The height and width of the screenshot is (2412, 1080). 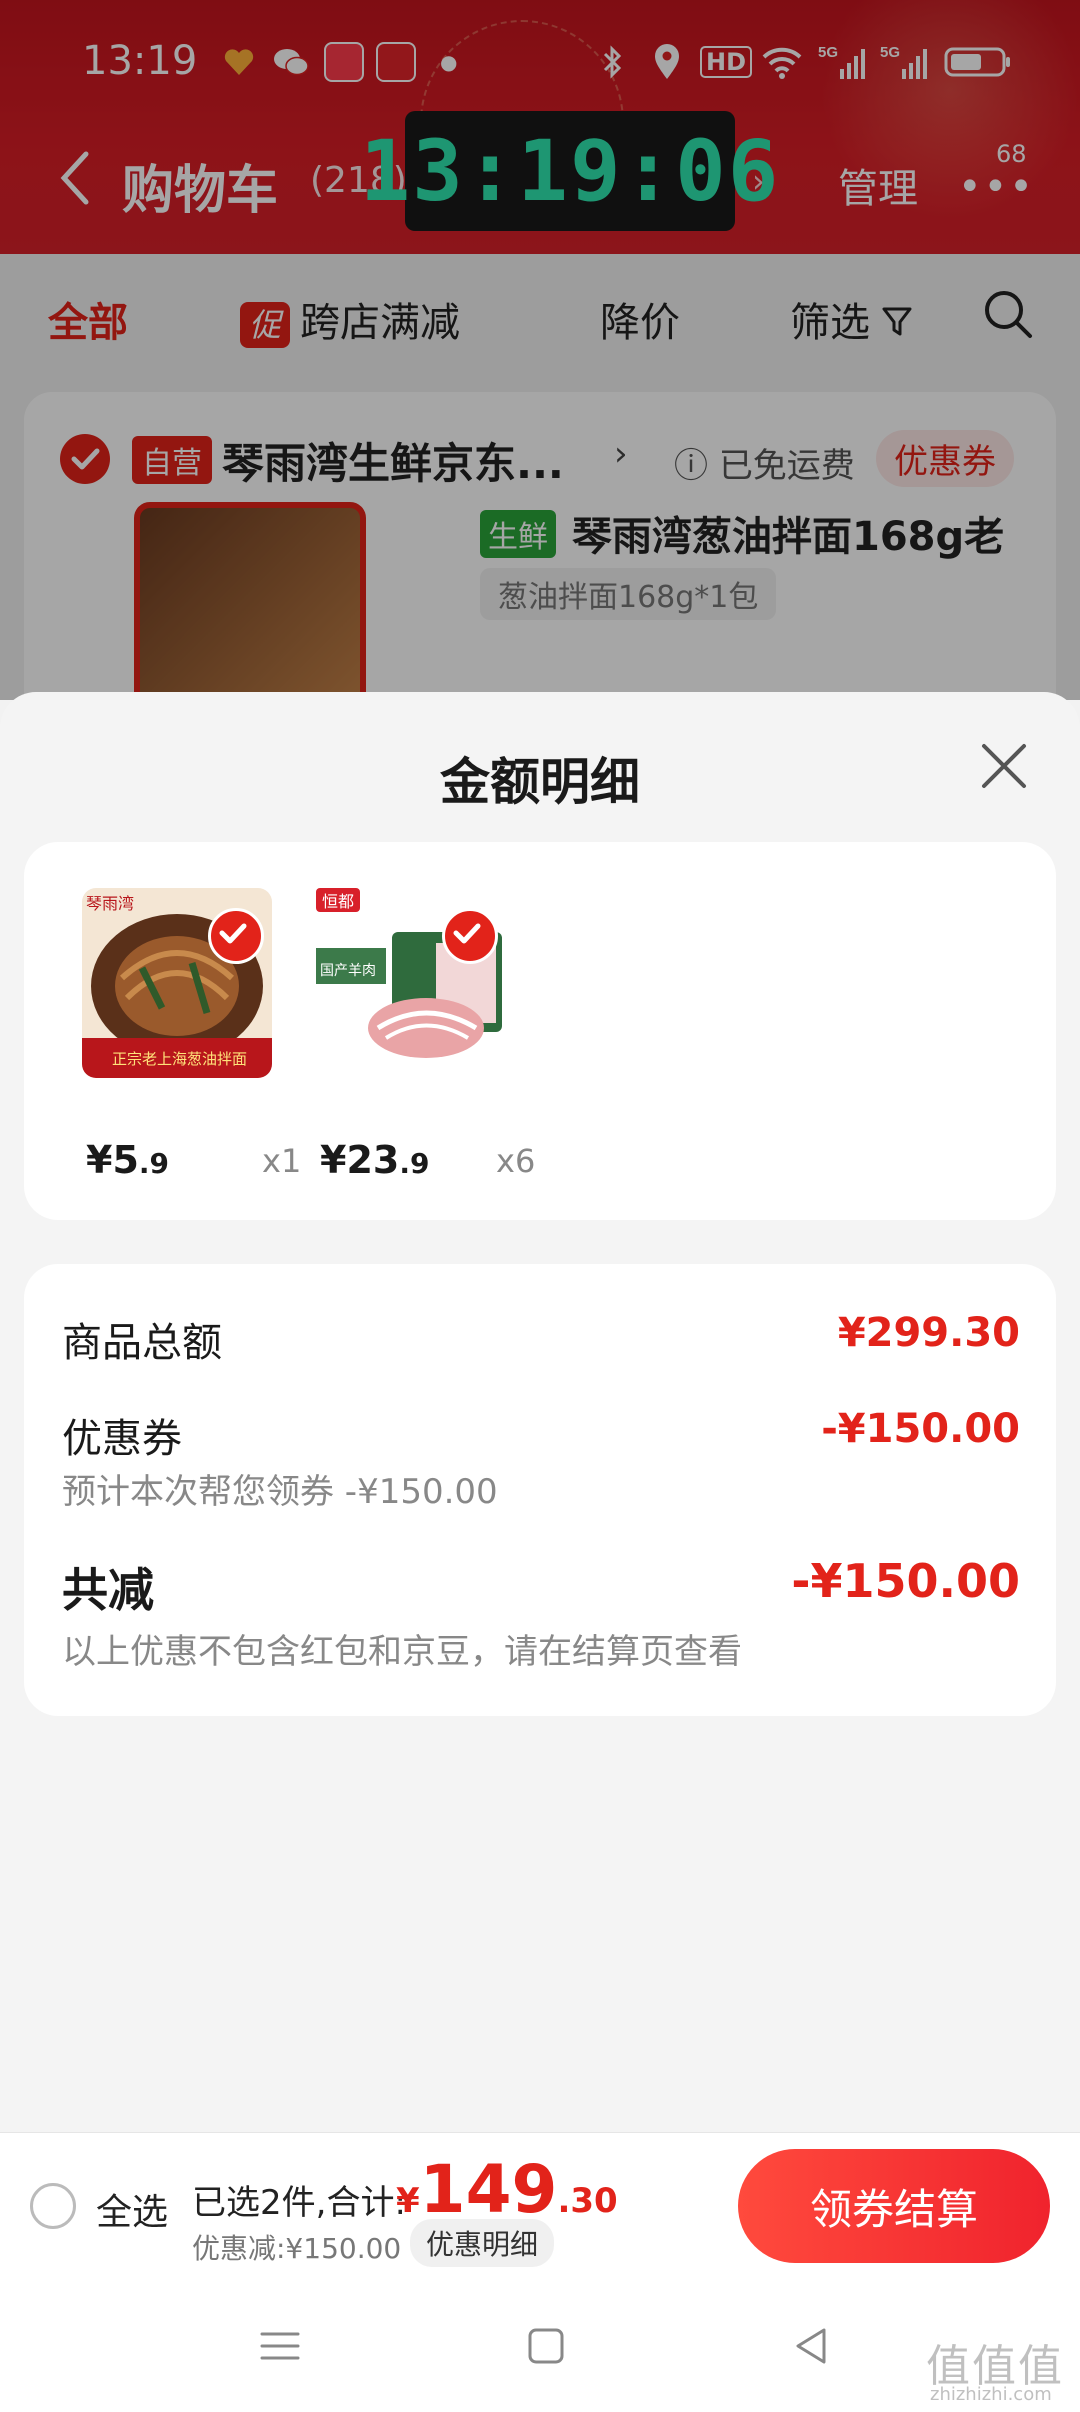 I want to click on wifi-icon, so click(x=782, y=62).